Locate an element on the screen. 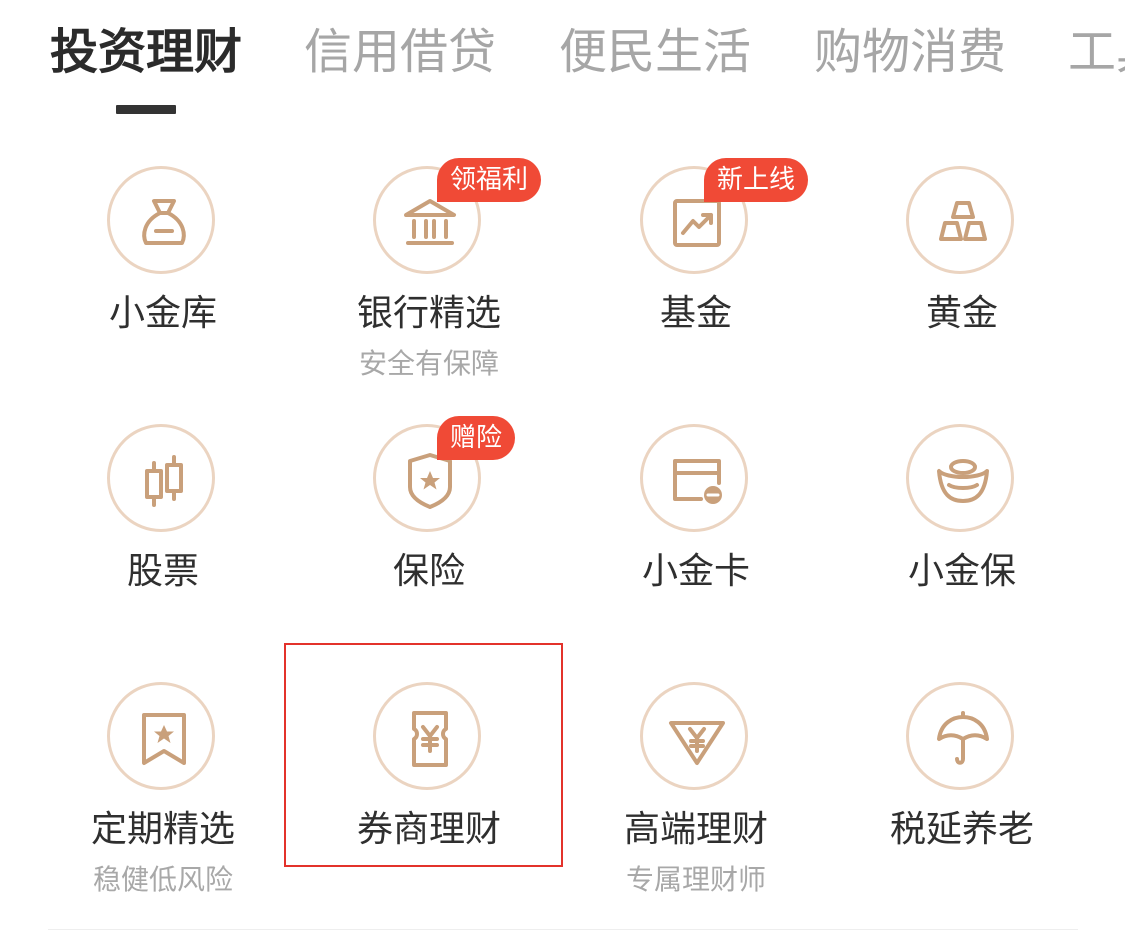 Image resolution: width=1125 pixels, height=951 pixels. bank-icon is located at coordinates (430, 222).